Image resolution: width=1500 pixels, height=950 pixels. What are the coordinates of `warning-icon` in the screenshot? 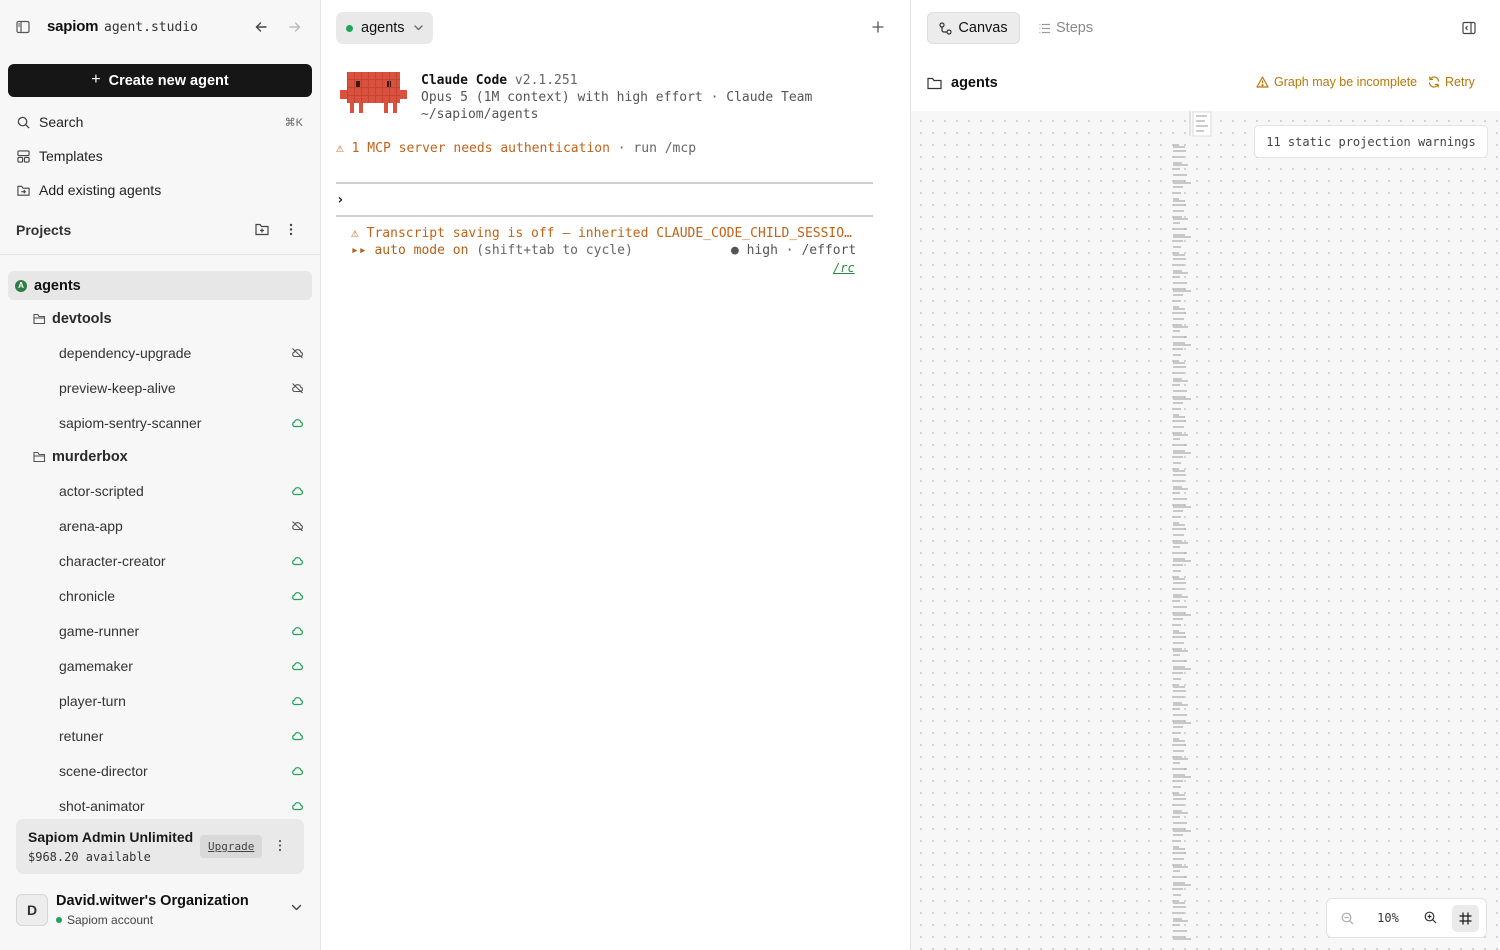 It's located at (1262, 82).